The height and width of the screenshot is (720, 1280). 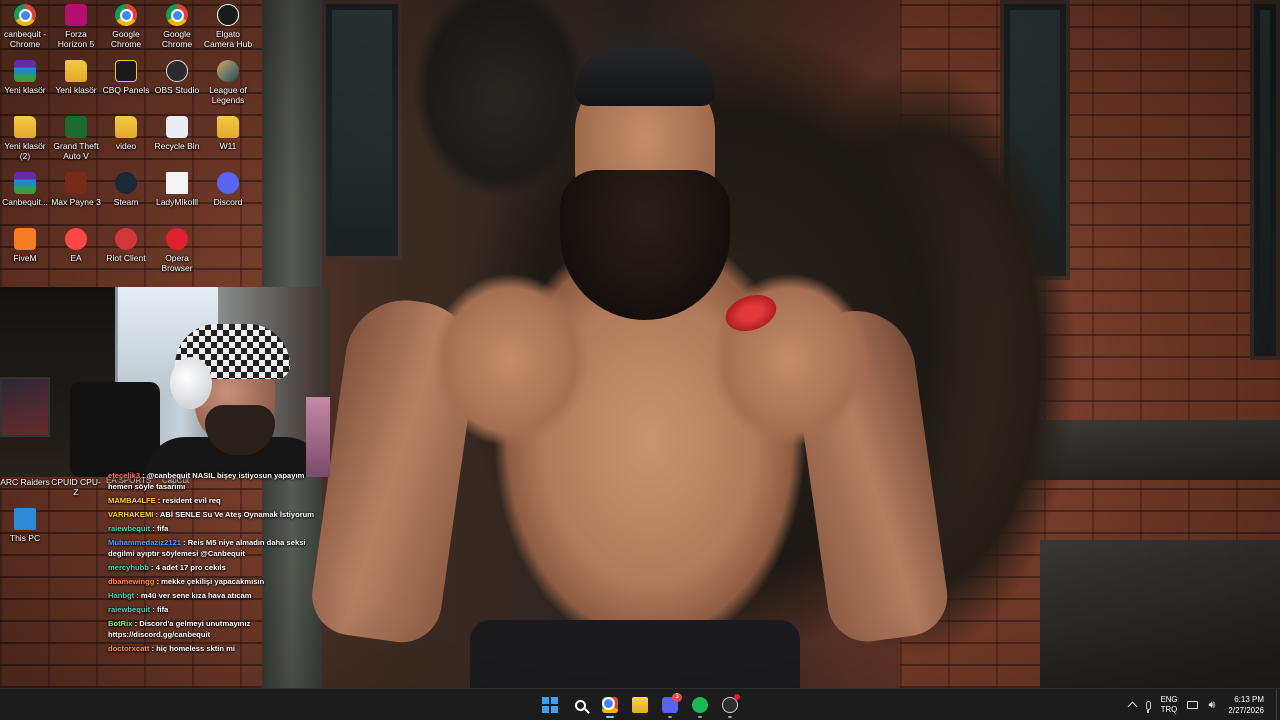 I want to click on chat-username: dbamewingg, so click(x=131, y=581).